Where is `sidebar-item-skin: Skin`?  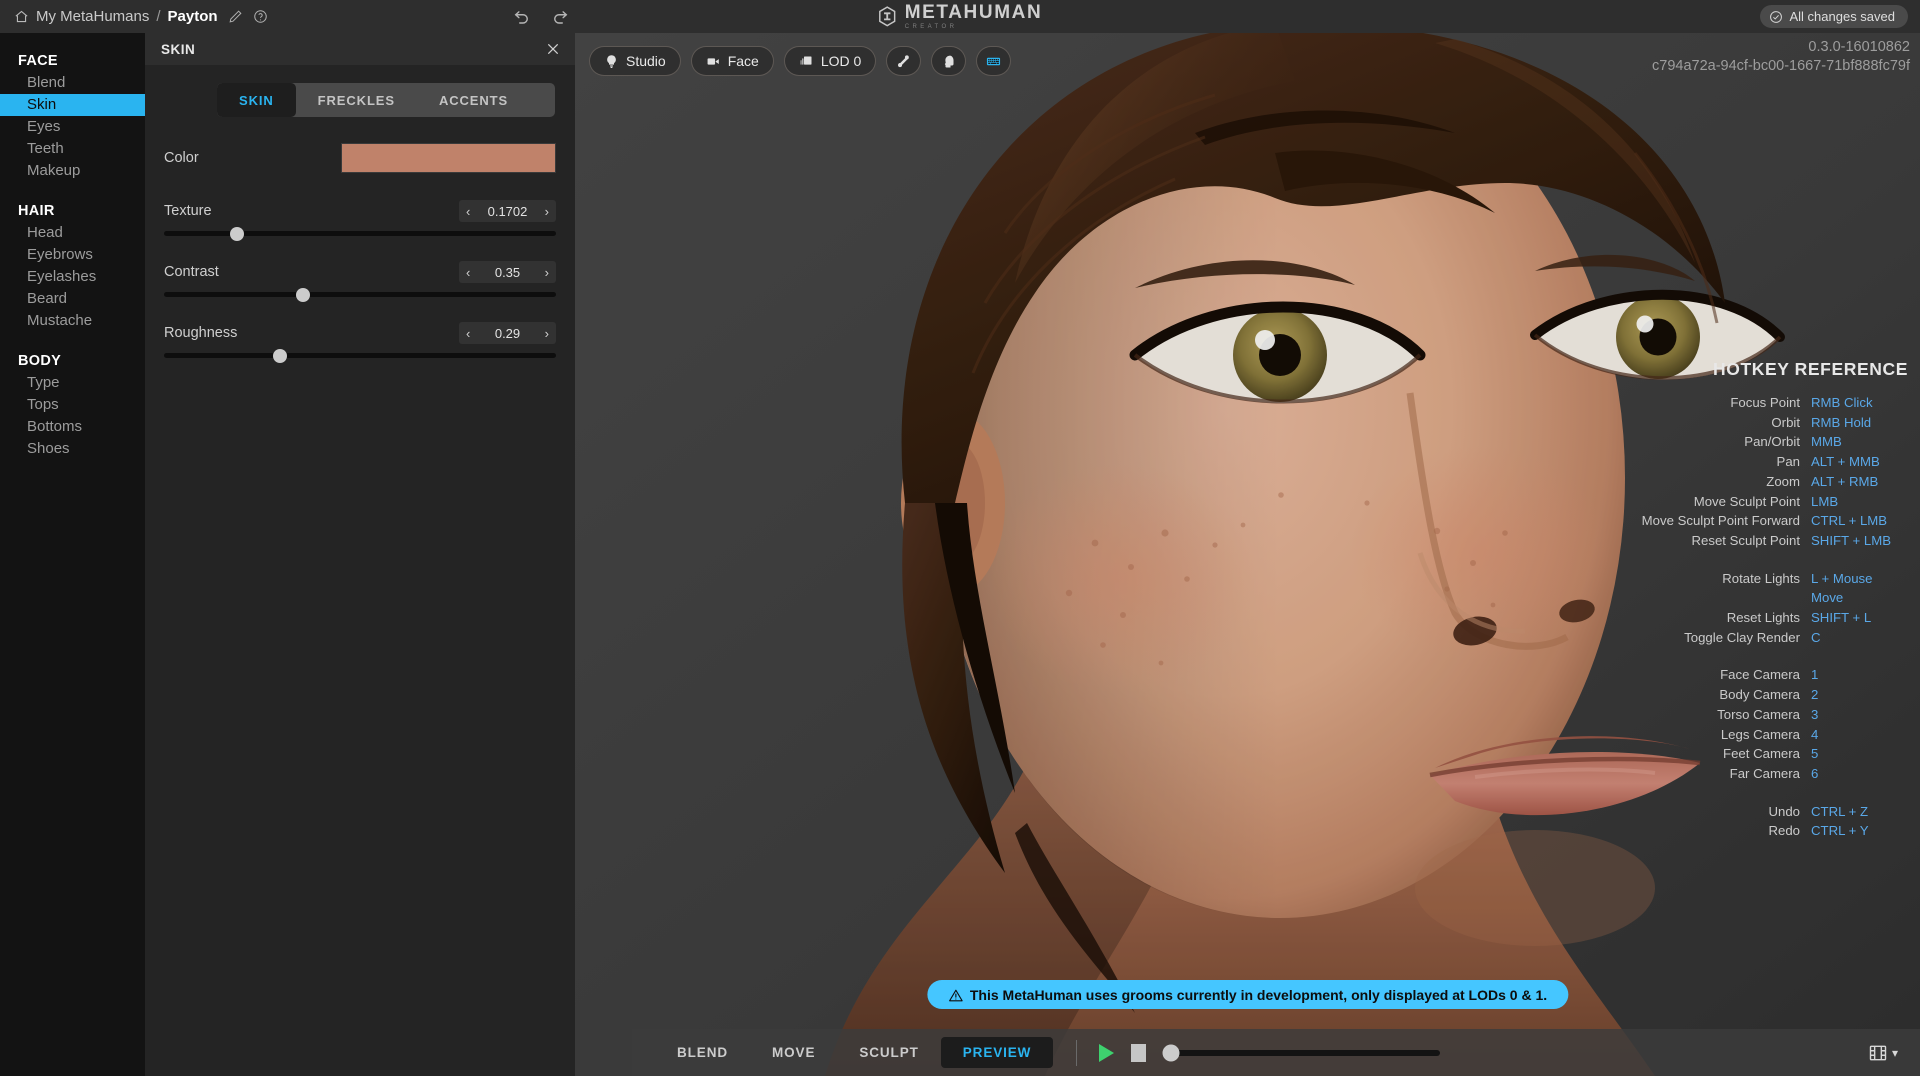 sidebar-item-skin: Skin is located at coordinates (72, 105).